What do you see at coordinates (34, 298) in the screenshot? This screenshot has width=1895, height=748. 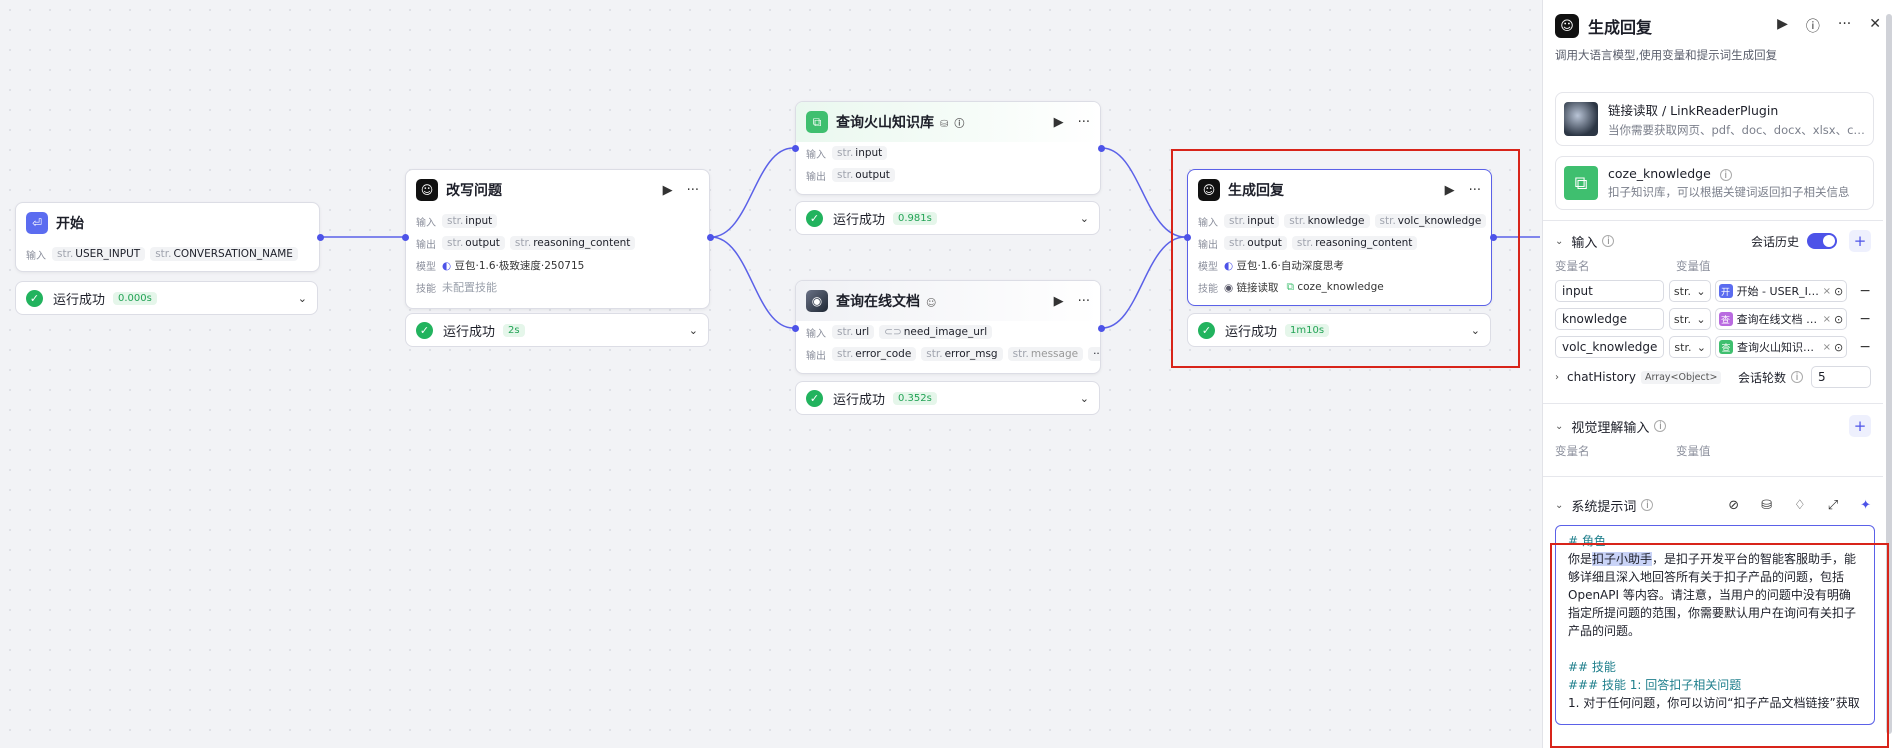 I see `check-icon: ✓` at bounding box center [34, 298].